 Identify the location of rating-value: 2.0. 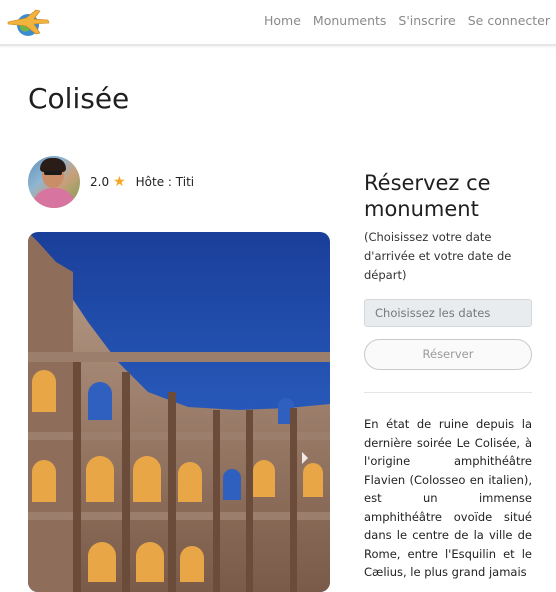
(100, 182).